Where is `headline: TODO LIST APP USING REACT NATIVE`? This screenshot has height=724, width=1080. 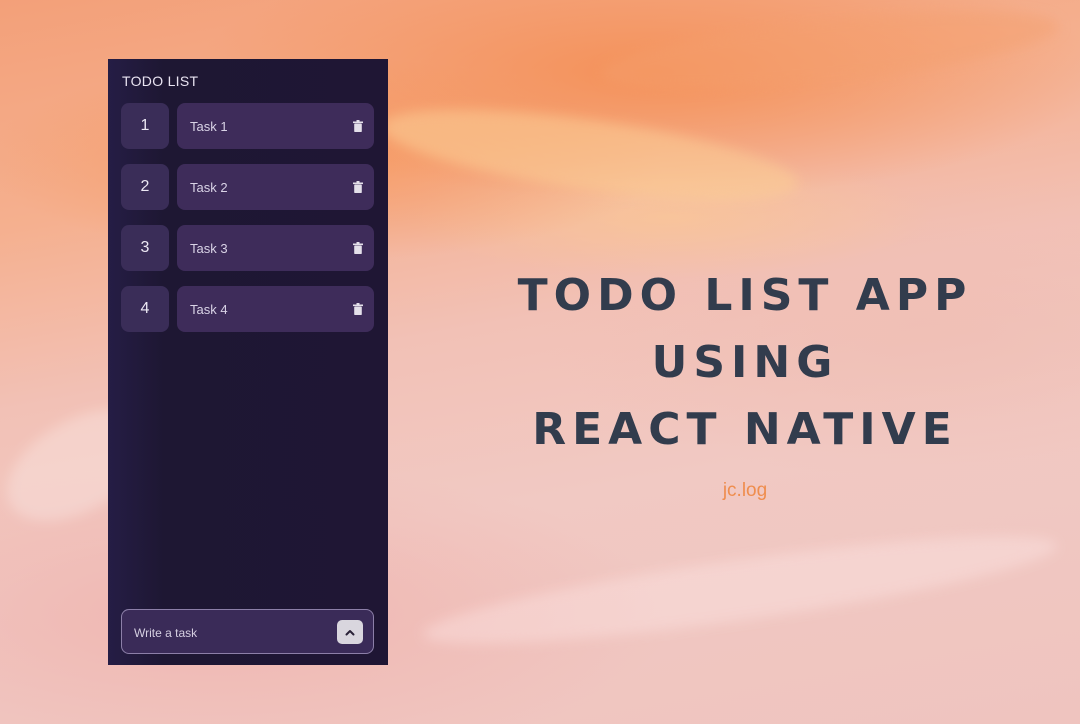
headline: TODO LIST APP USING REACT NATIVE is located at coordinates (745, 362).